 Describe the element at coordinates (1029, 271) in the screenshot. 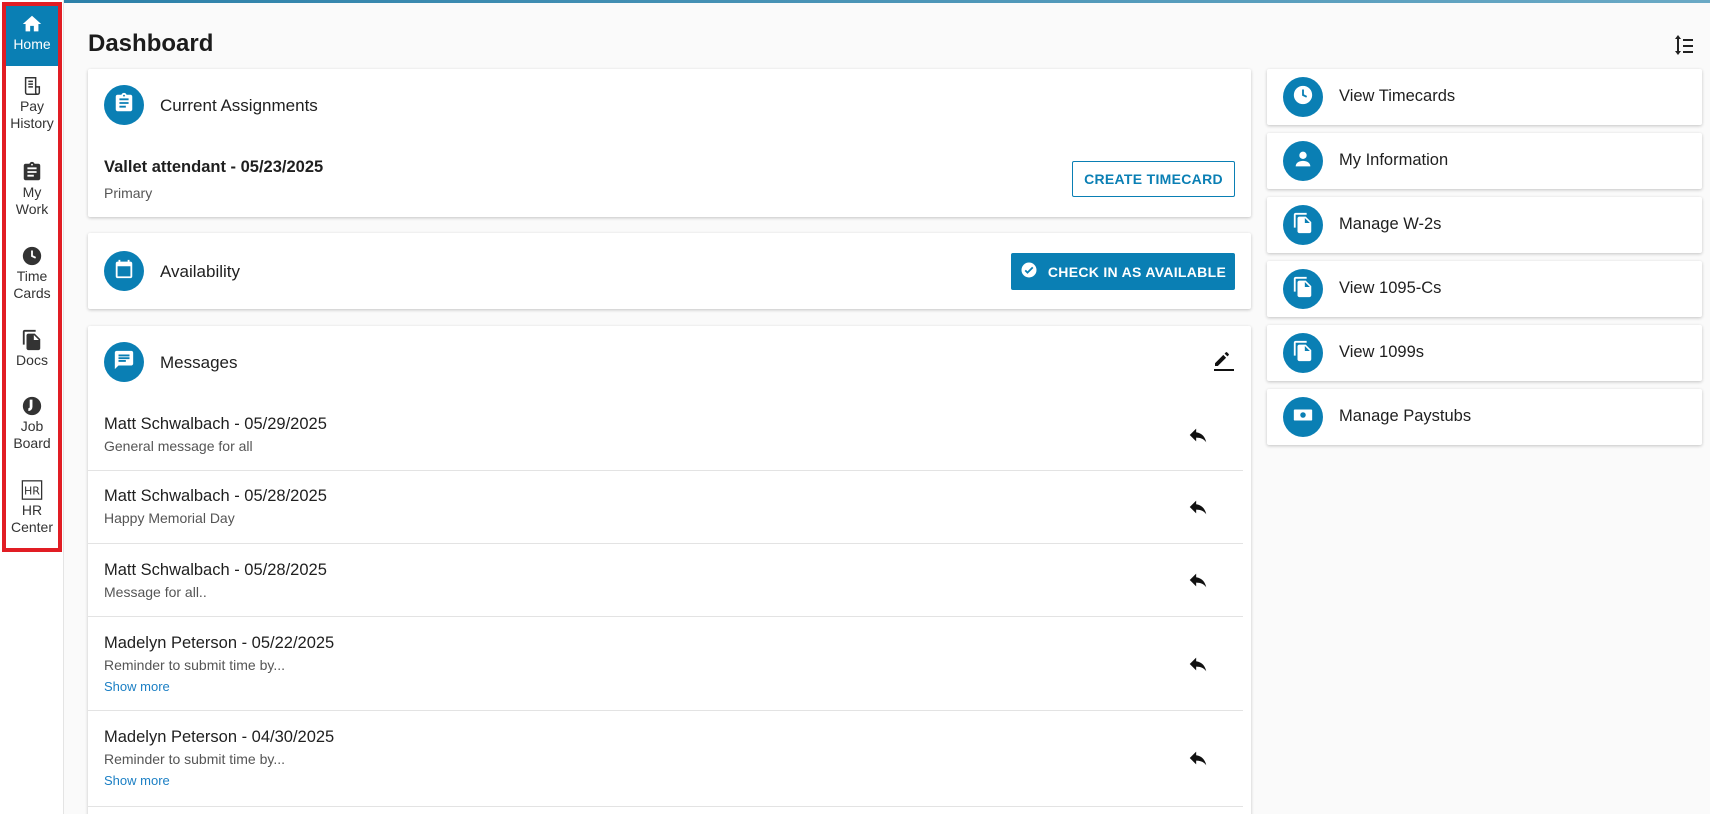

I see `check-circle-icon` at that location.